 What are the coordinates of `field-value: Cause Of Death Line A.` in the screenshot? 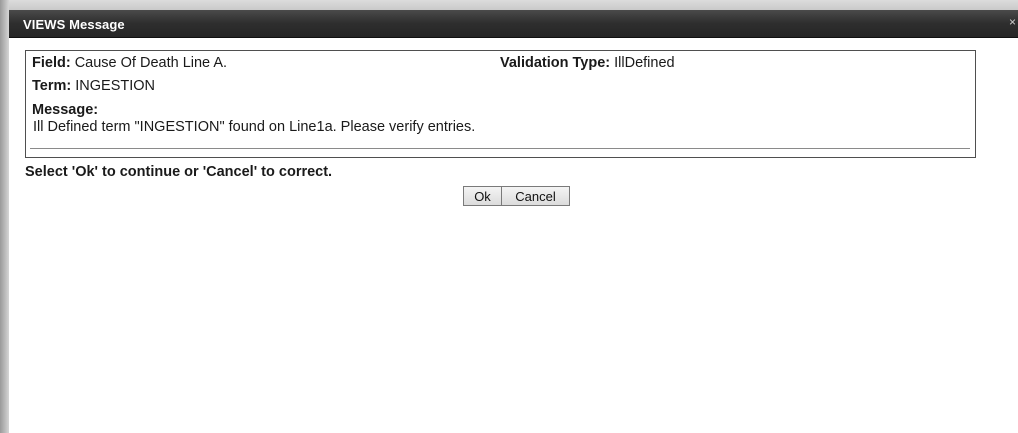 It's located at (151, 63).